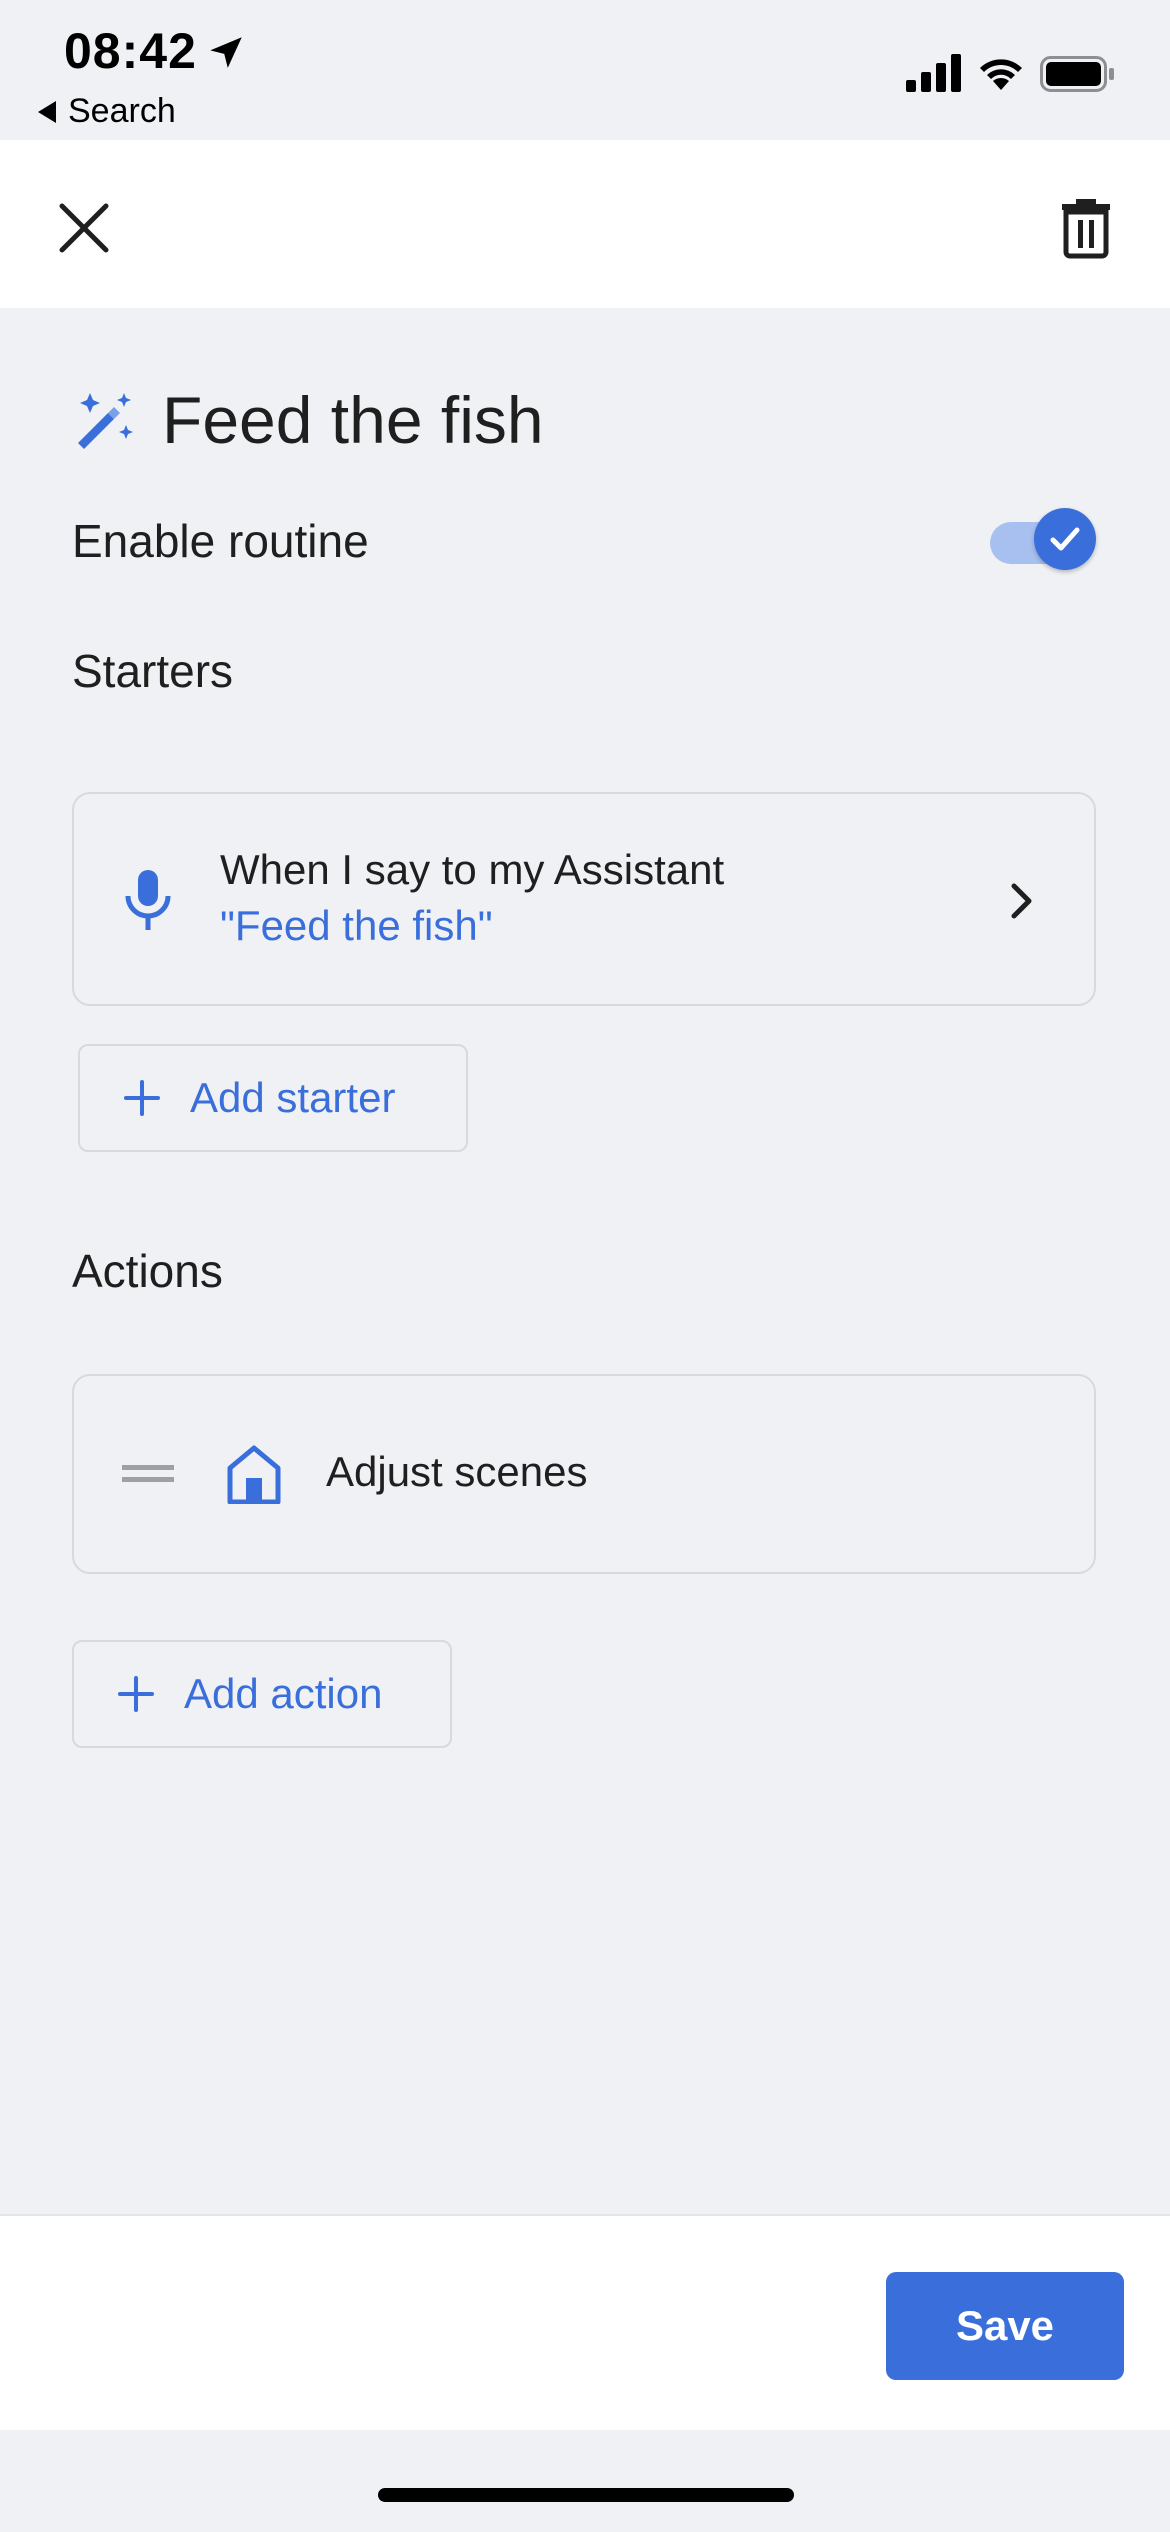  I want to click on home-icon, so click(254, 1474).